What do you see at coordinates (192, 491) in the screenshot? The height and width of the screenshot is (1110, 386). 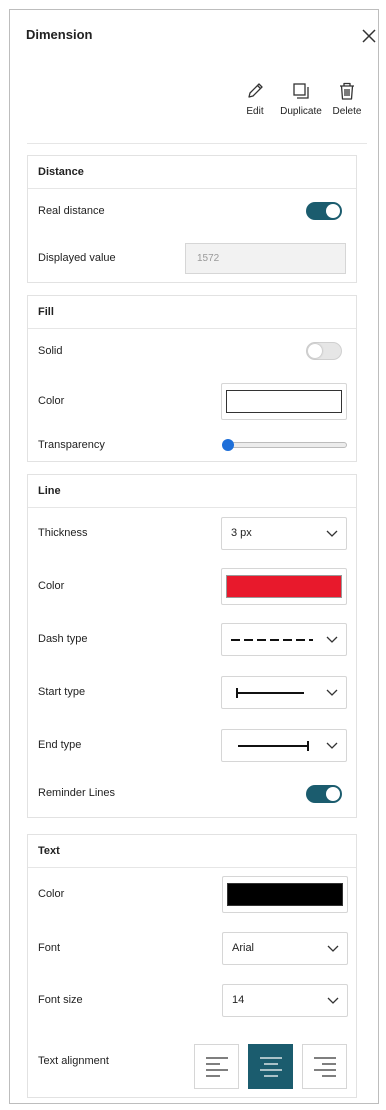 I see `line-header: Line` at bounding box center [192, 491].